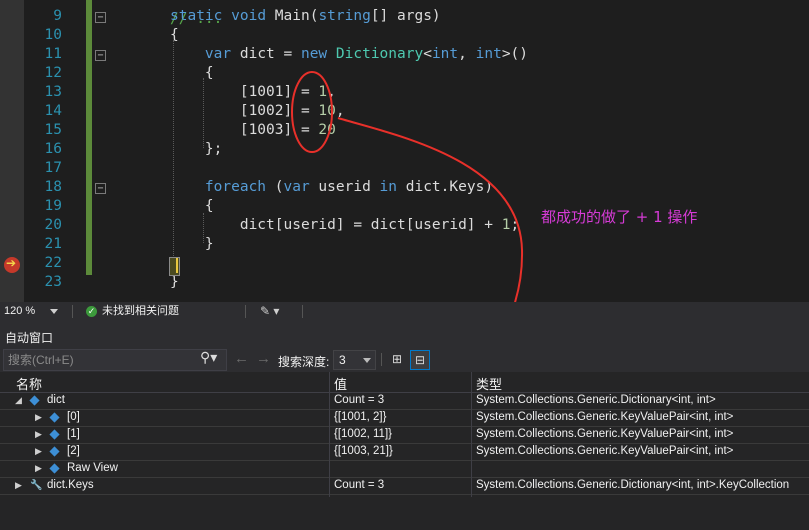 The width and height of the screenshot is (809, 530). Describe the element at coordinates (73, 417) in the screenshot. I see `variable-name: [0]` at that location.